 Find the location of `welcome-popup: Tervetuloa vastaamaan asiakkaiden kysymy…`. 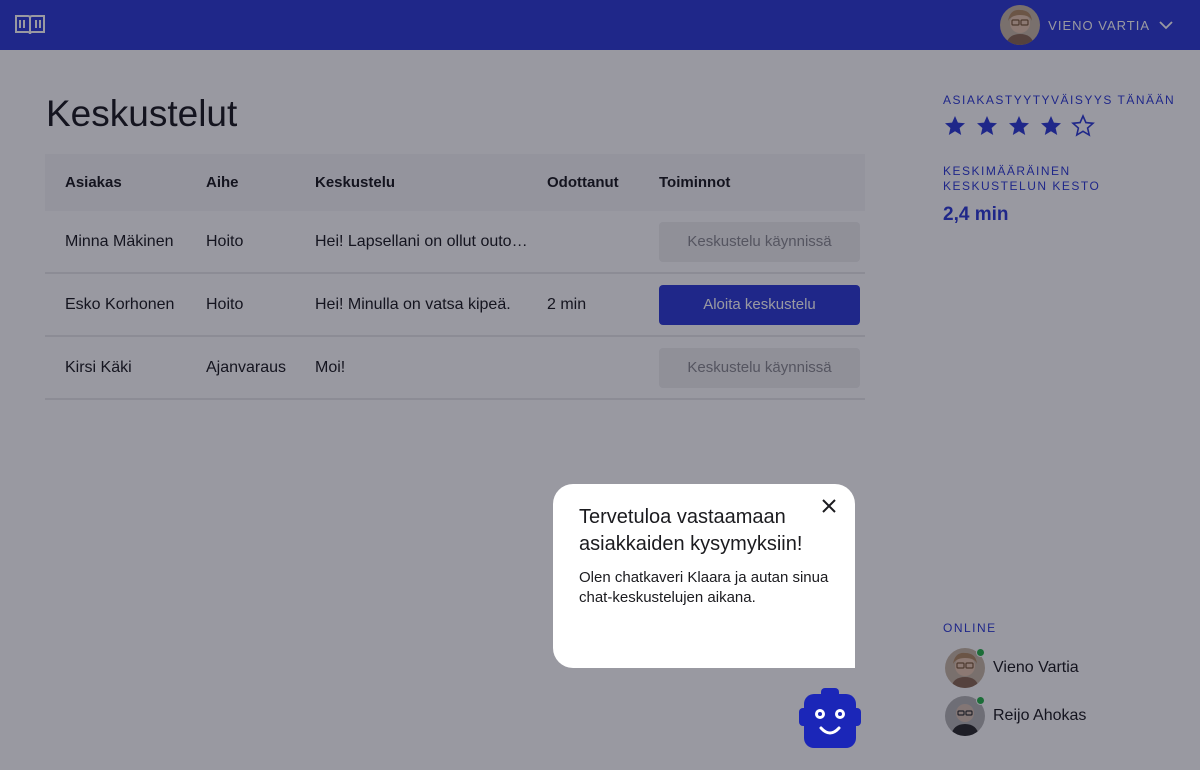

welcome-popup: Tervetuloa vastaamaan asiakkaiden kysymy… is located at coordinates (704, 576).